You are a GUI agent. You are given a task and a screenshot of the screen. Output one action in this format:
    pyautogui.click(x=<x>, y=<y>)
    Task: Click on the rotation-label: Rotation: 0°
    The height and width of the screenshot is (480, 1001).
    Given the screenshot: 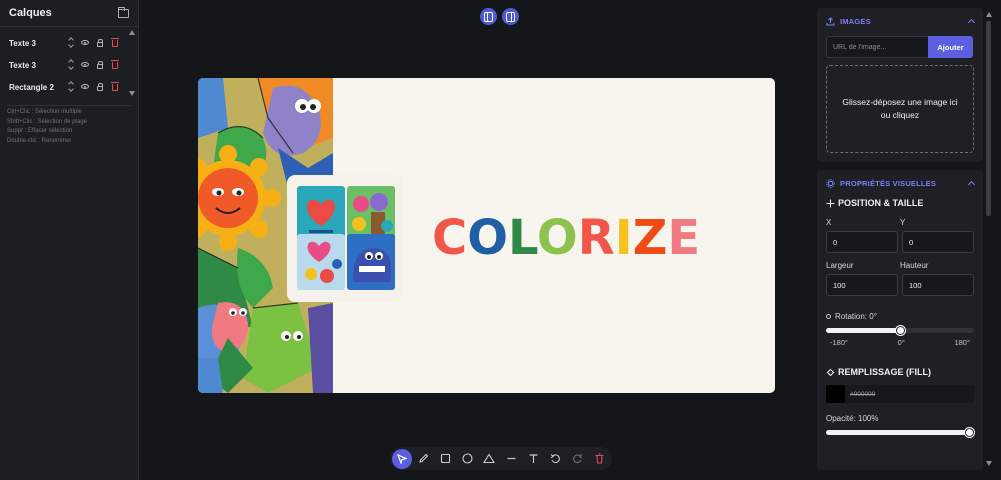 What is the action you would take?
    pyautogui.click(x=856, y=316)
    